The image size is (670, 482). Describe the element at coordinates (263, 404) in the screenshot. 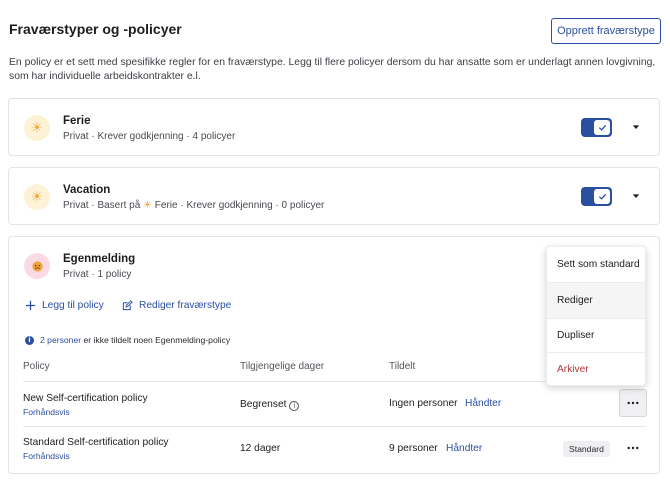

I see `days-value: Begrenset` at that location.